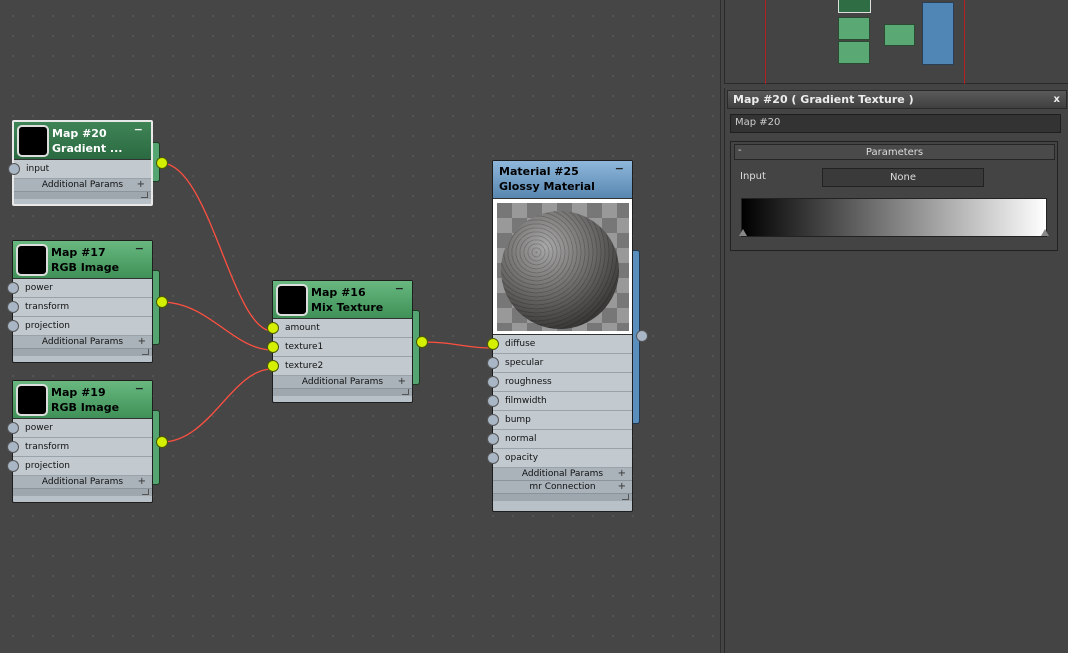 The image size is (1068, 653). What do you see at coordinates (347, 300) in the screenshot?
I see `node-title: Map #16 Mix Texture` at bounding box center [347, 300].